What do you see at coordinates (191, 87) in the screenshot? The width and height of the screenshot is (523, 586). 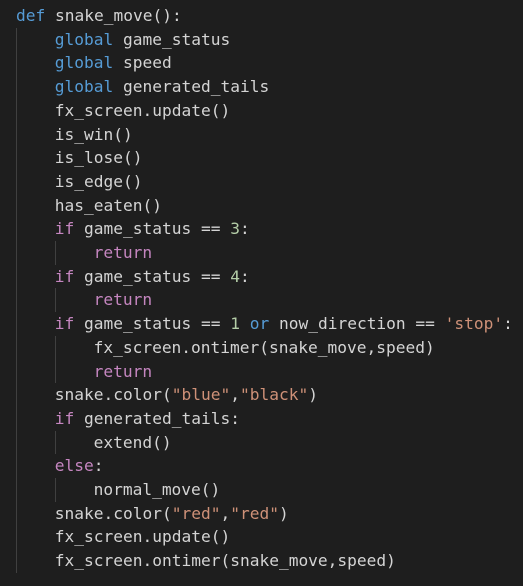 I see `code-token: generated_tails` at bounding box center [191, 87].